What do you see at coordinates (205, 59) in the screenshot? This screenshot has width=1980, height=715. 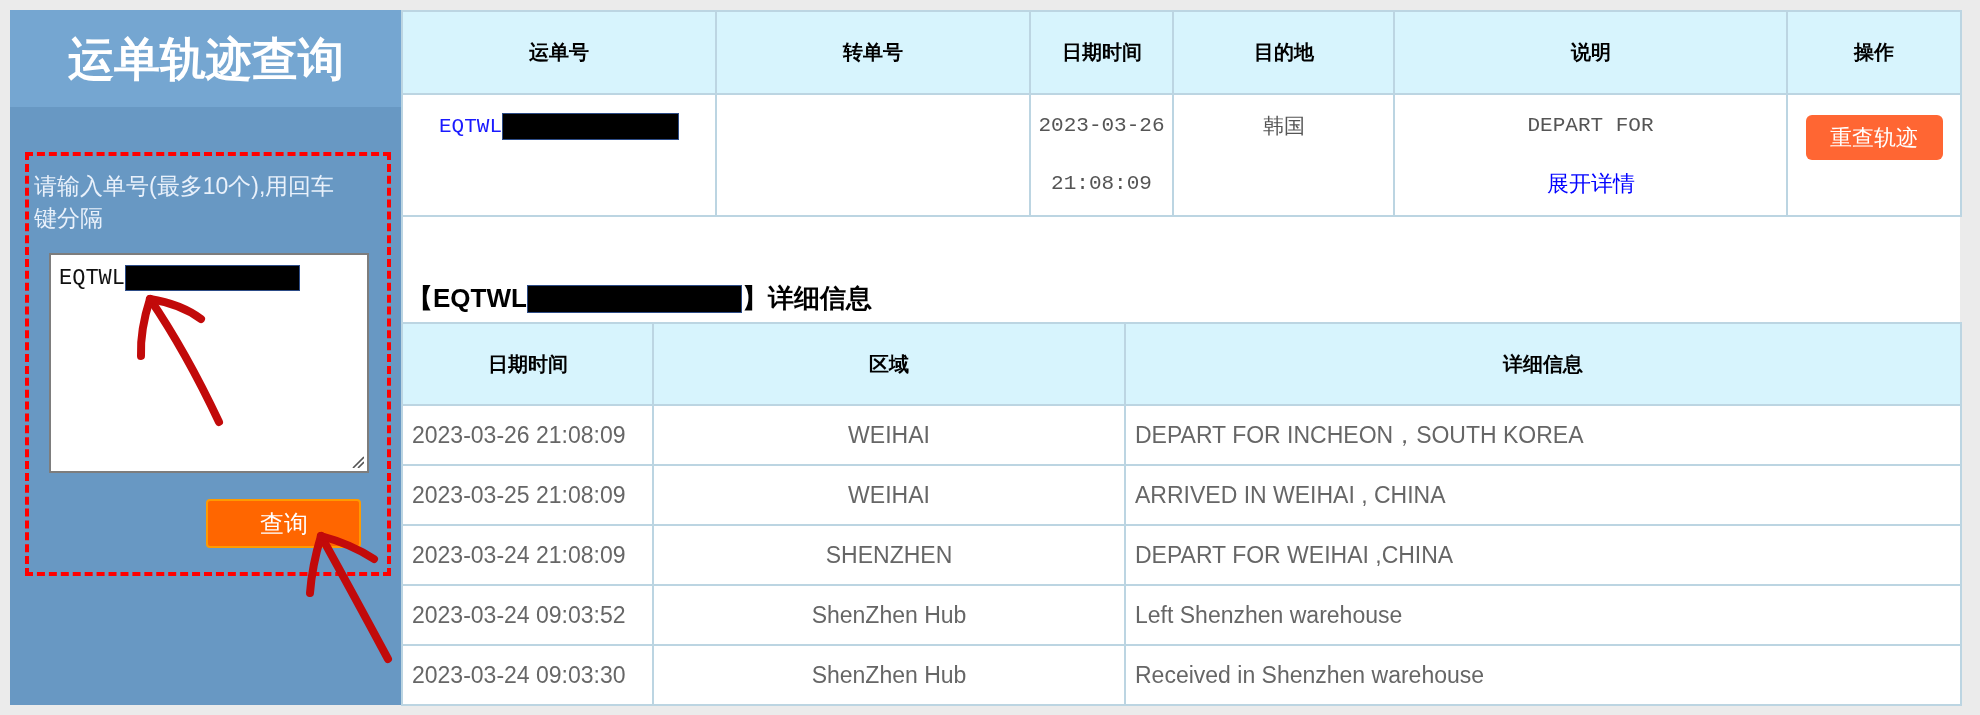 I see `sidebar-title: 运单轨迹查询` at bounding box center [205, 59].